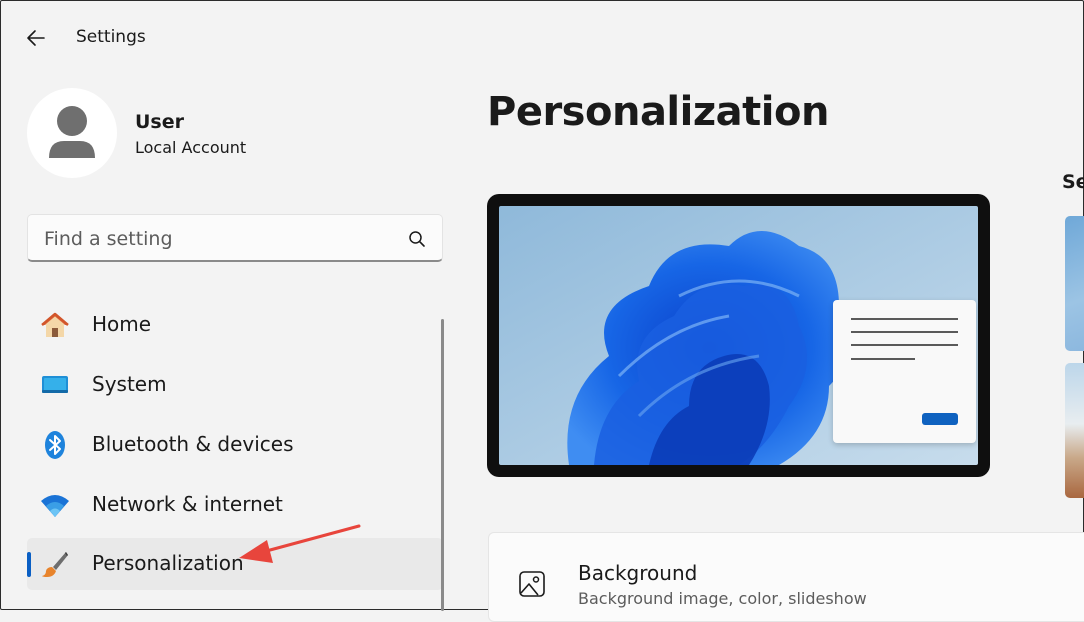 This screenshot has width=1084, height=622. What do you see at coordinates (191, 147) in the screenshot?
I see `account-type: Local Account` at bounding box center [191, 147].